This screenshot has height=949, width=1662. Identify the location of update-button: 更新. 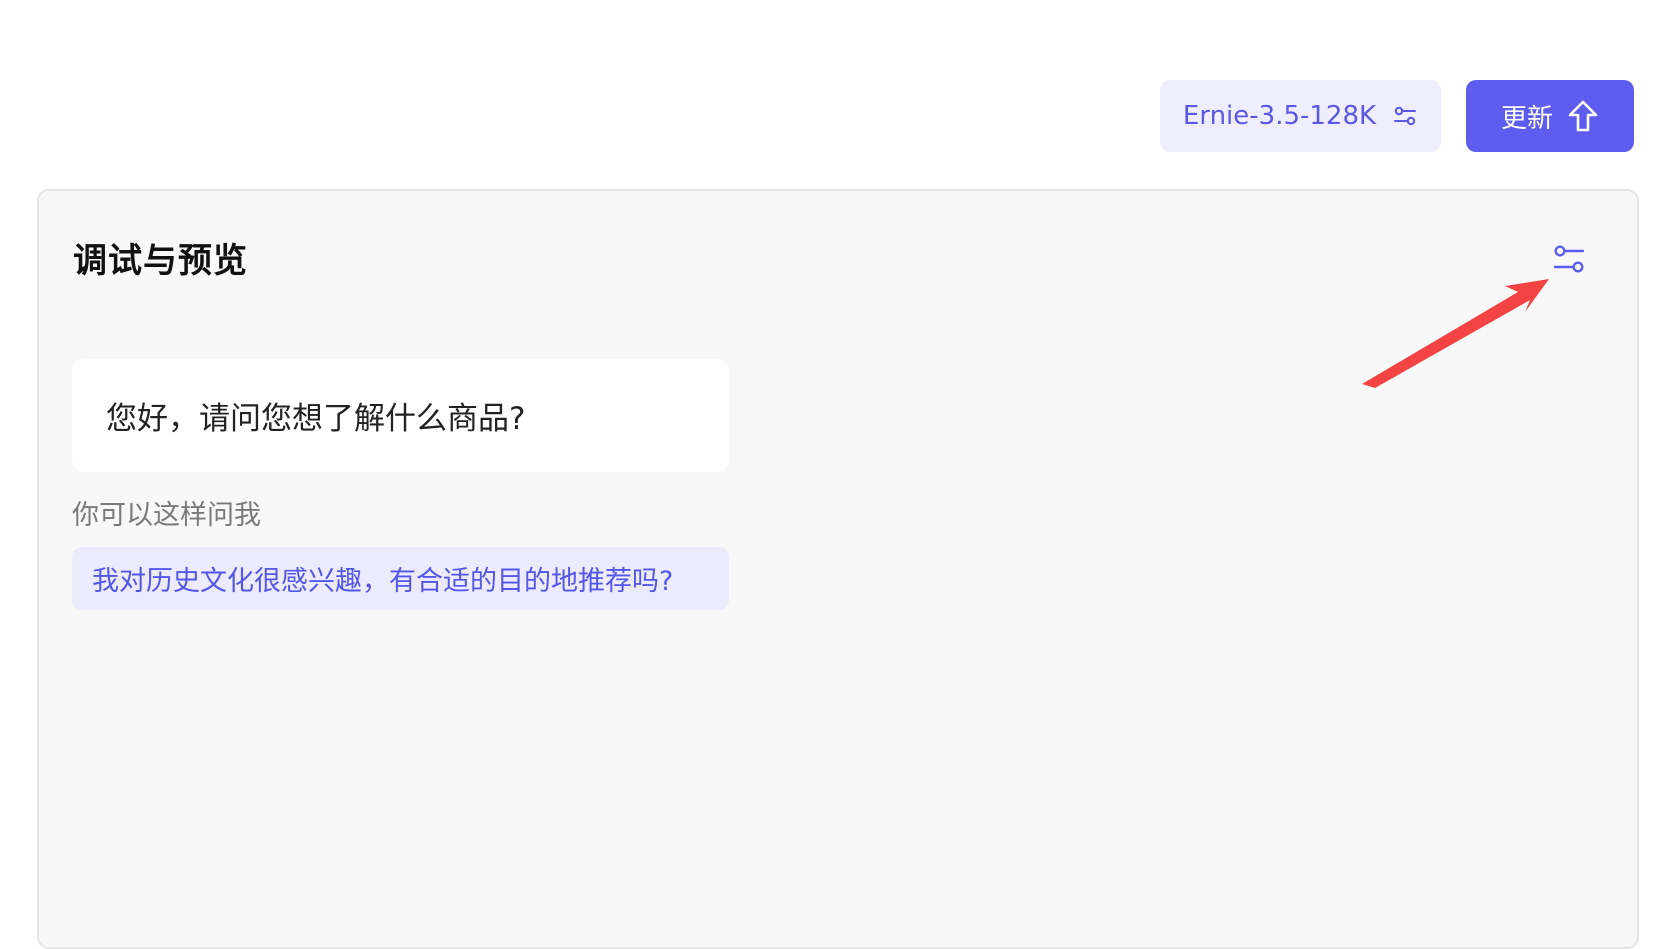
(1550, 116).